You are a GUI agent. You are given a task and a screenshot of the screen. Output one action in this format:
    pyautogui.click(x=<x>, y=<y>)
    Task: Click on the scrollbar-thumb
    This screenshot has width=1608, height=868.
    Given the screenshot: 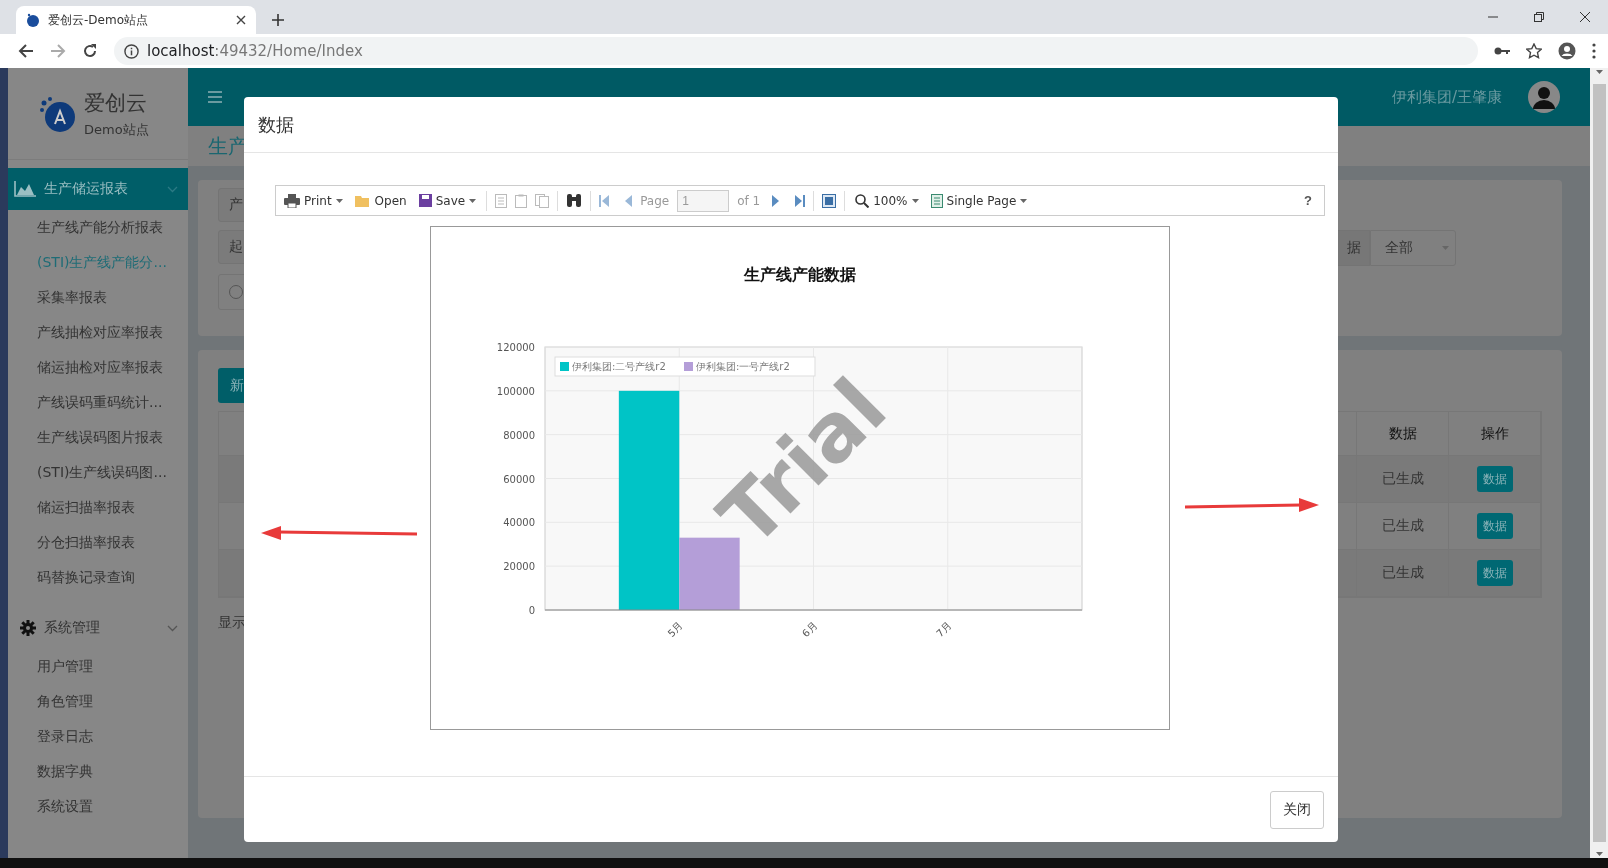 What is the action you would take?
    pyautogui.click(x=1599, y=463)
    